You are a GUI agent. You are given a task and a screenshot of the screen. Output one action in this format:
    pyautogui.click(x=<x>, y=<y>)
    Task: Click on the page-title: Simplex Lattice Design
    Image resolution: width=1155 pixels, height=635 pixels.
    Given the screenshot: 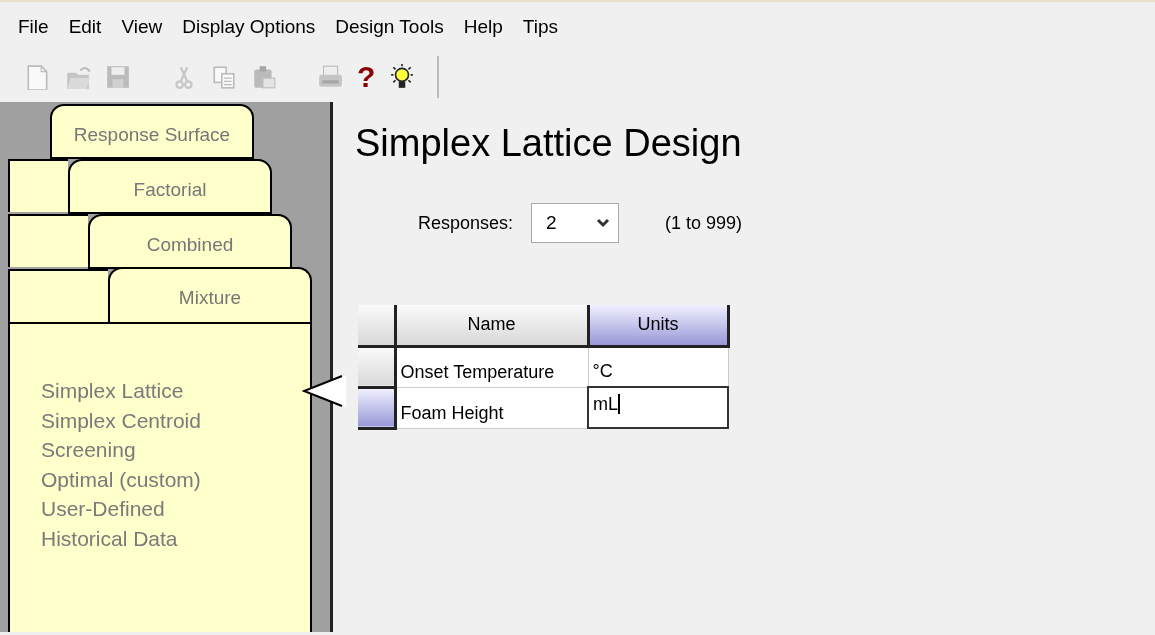 What is the action you would take?
    pyautogui.click(x=548, y=143)
    